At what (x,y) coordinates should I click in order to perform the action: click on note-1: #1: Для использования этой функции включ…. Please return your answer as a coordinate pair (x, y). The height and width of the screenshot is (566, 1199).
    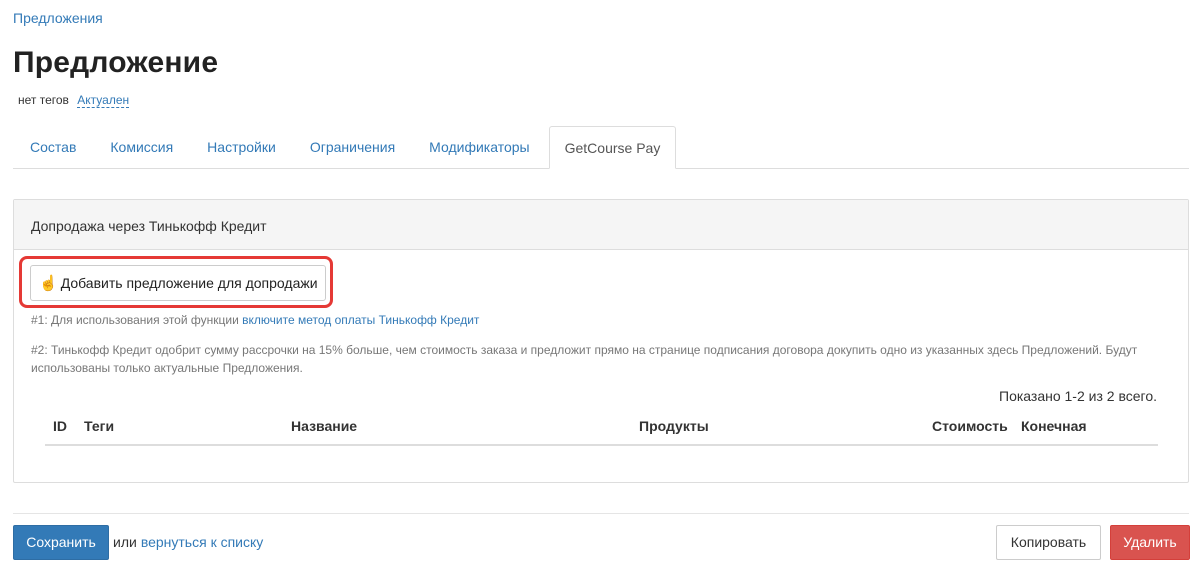
    Looking at the image, I should click on (255, 320).